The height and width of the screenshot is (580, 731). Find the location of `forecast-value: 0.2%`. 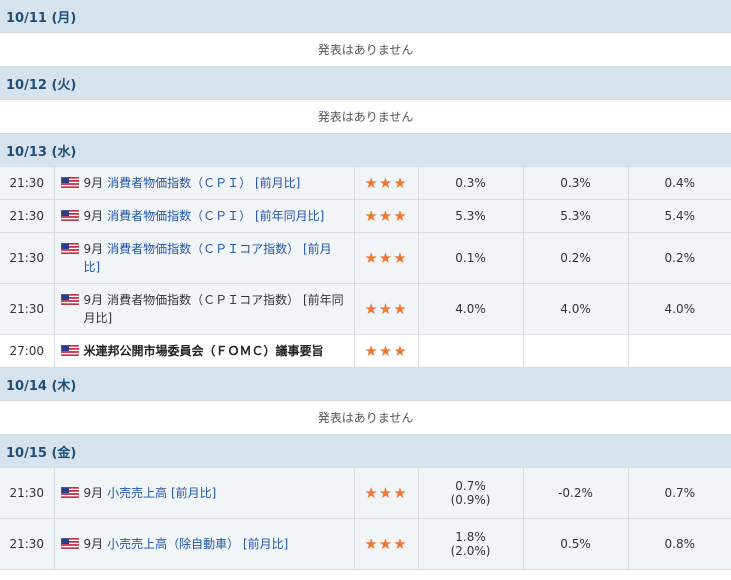

forecast-value: 0.2% is located at coordinates (576, 258).